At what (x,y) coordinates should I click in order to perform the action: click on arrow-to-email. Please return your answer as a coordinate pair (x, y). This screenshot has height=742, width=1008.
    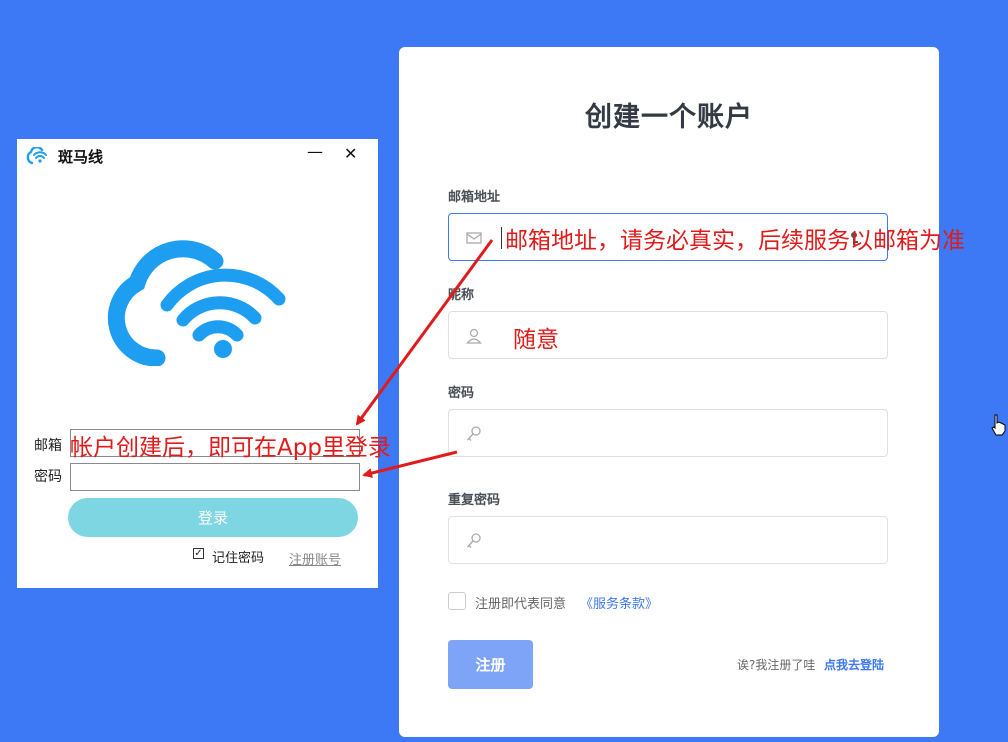
    Looking at the image, I should click on (424, 332).